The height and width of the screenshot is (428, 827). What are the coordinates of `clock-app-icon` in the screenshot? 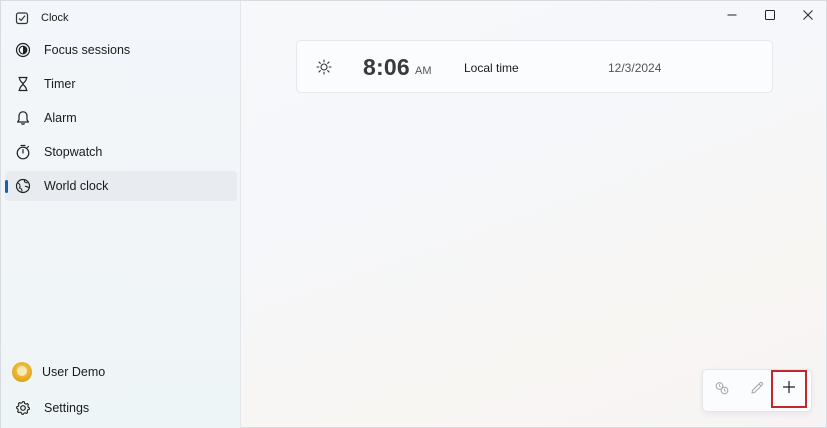 It's located at (22, 18).